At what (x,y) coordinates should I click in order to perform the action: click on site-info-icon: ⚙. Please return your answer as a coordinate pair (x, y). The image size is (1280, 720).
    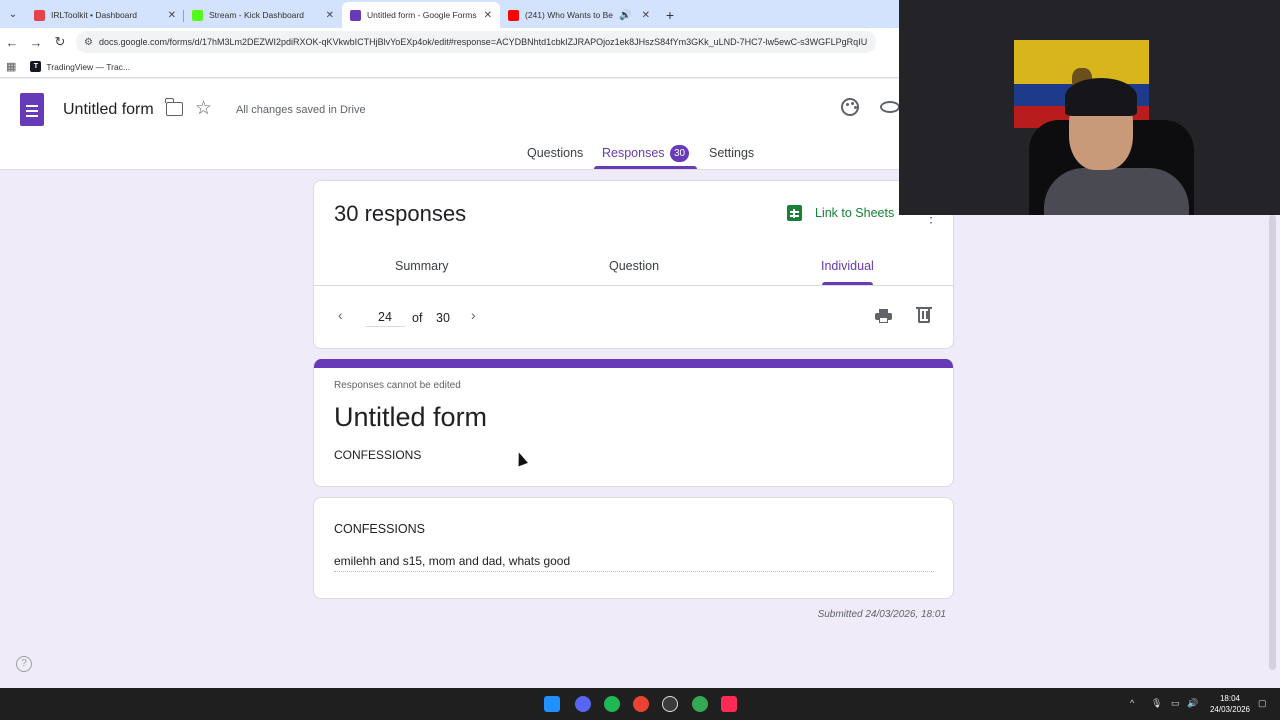
    Looking at the image, I should click on (88, 42).